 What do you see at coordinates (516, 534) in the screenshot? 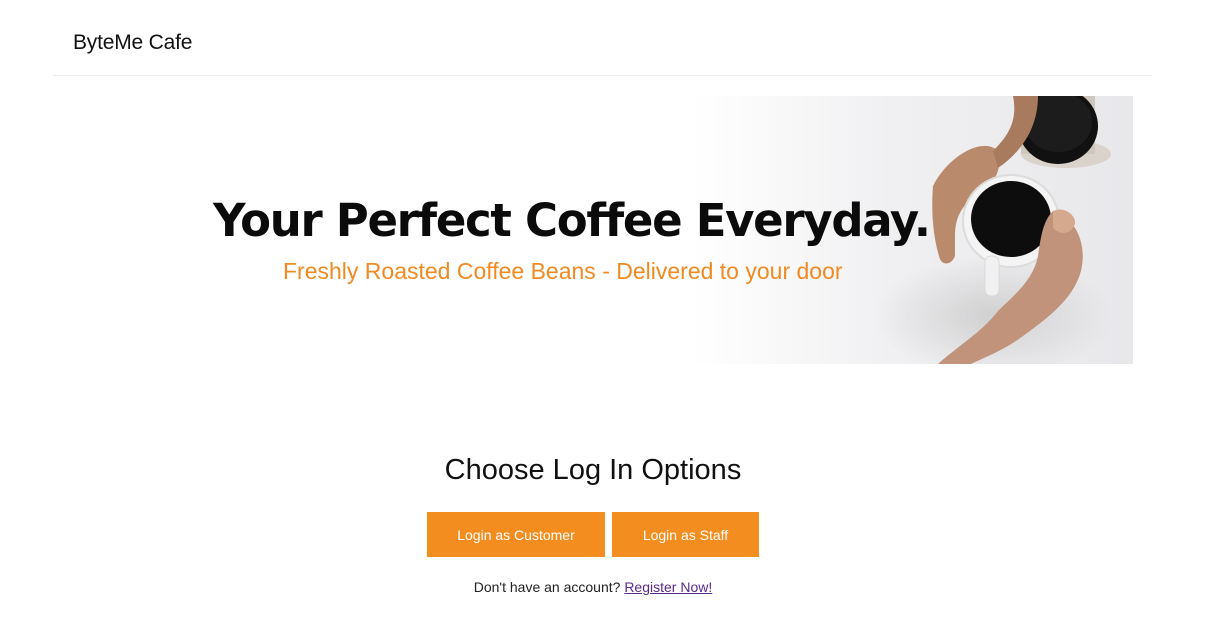
I see `login-customer-button: Login as Customer` at bounding box center [516, 534].